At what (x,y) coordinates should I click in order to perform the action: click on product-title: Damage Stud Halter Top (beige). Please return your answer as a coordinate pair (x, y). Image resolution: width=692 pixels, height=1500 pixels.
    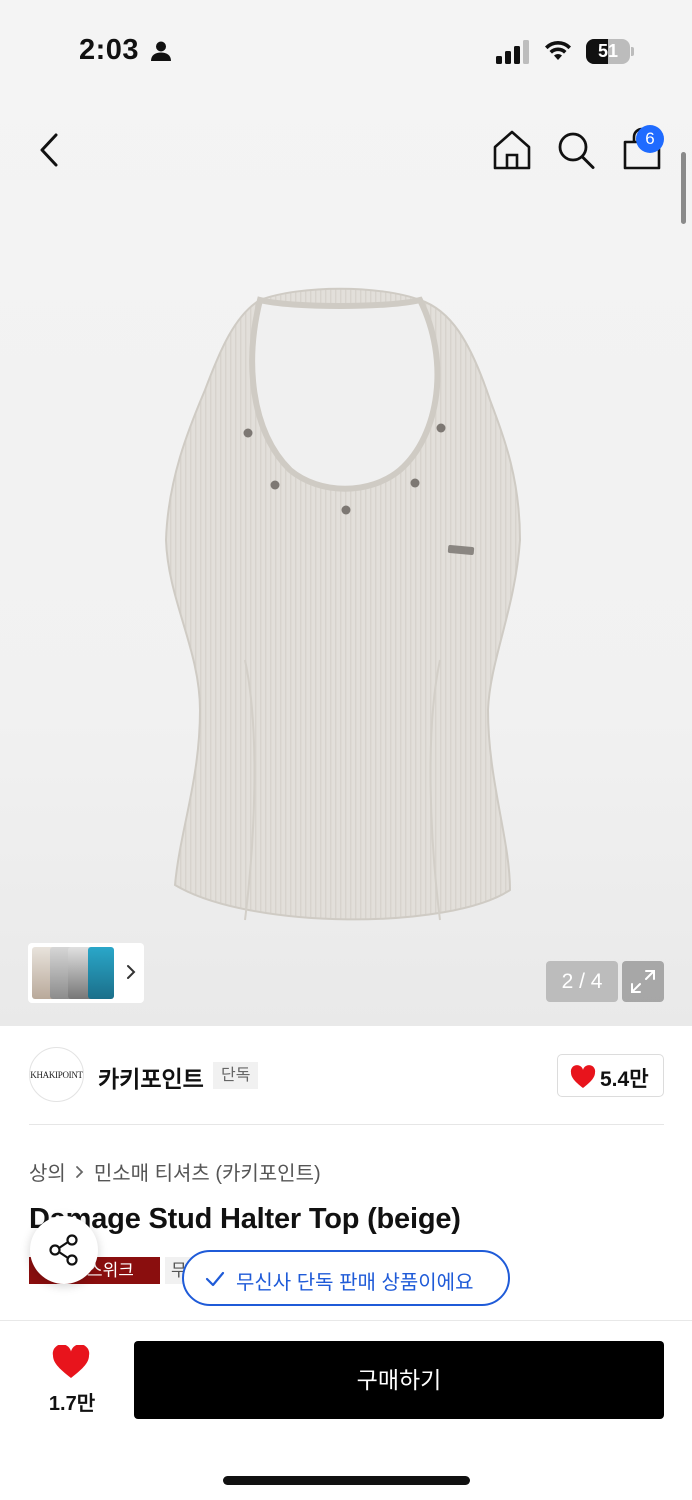
    Looking at the image, I should click on (245, 1219).